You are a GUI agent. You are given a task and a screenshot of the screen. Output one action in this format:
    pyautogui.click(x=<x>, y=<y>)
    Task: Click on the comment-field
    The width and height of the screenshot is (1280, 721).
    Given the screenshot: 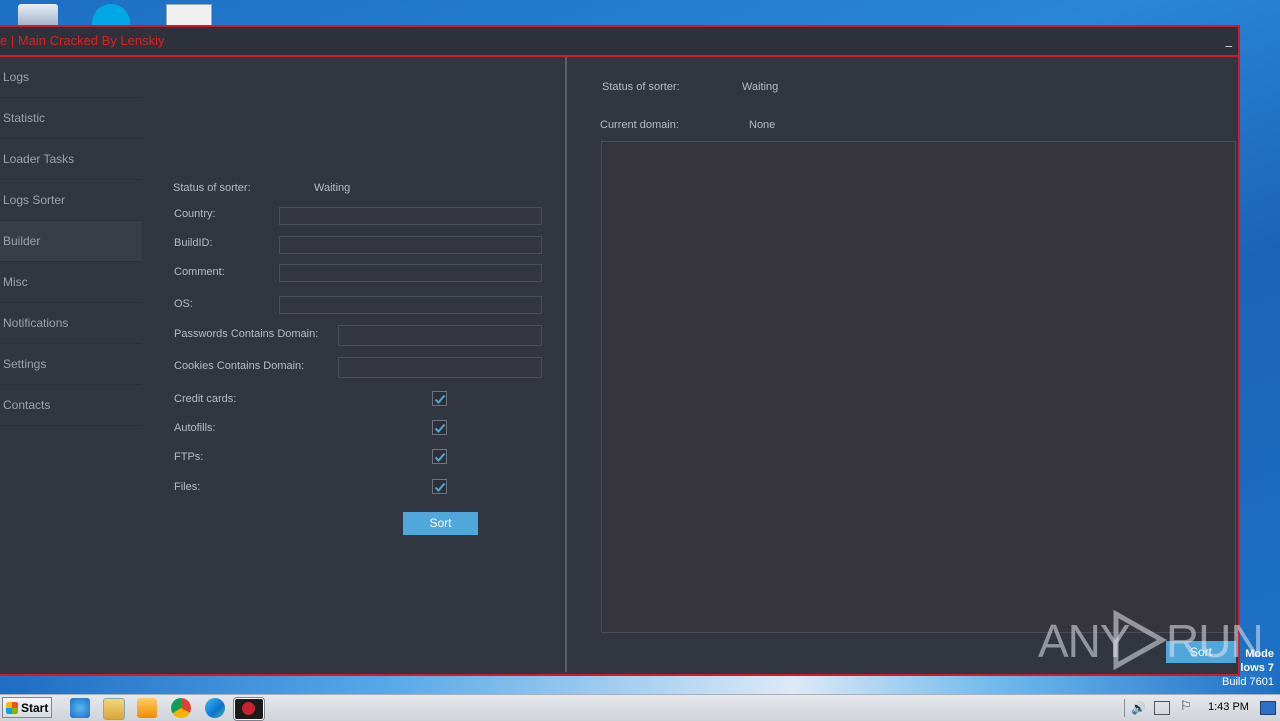 What is the action you would take?
    pyautogui.click(x=410, y=273)
    